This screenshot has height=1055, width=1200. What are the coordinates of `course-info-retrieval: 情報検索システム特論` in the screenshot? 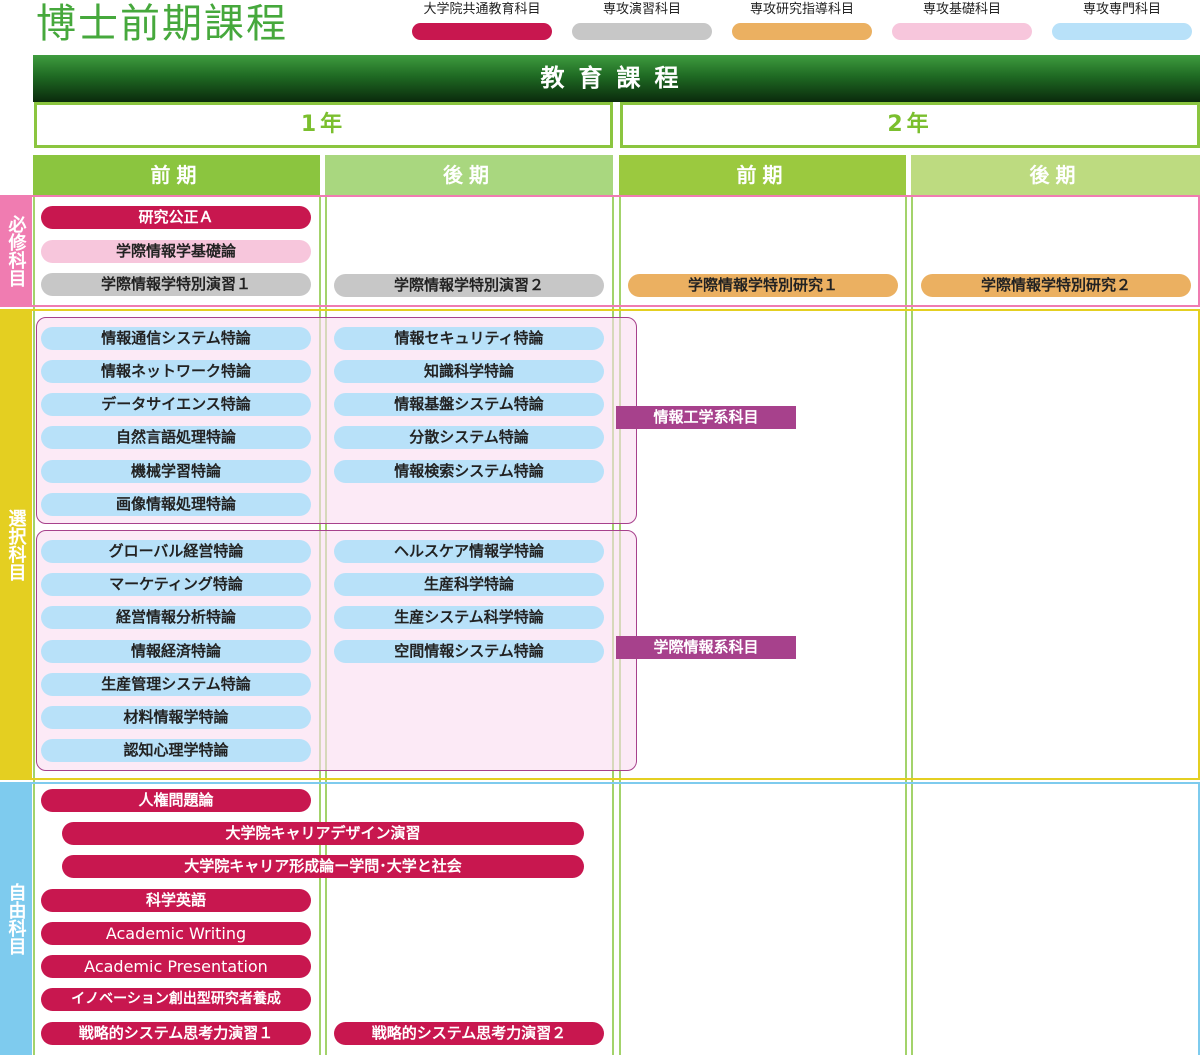 It's located at (469, 471).